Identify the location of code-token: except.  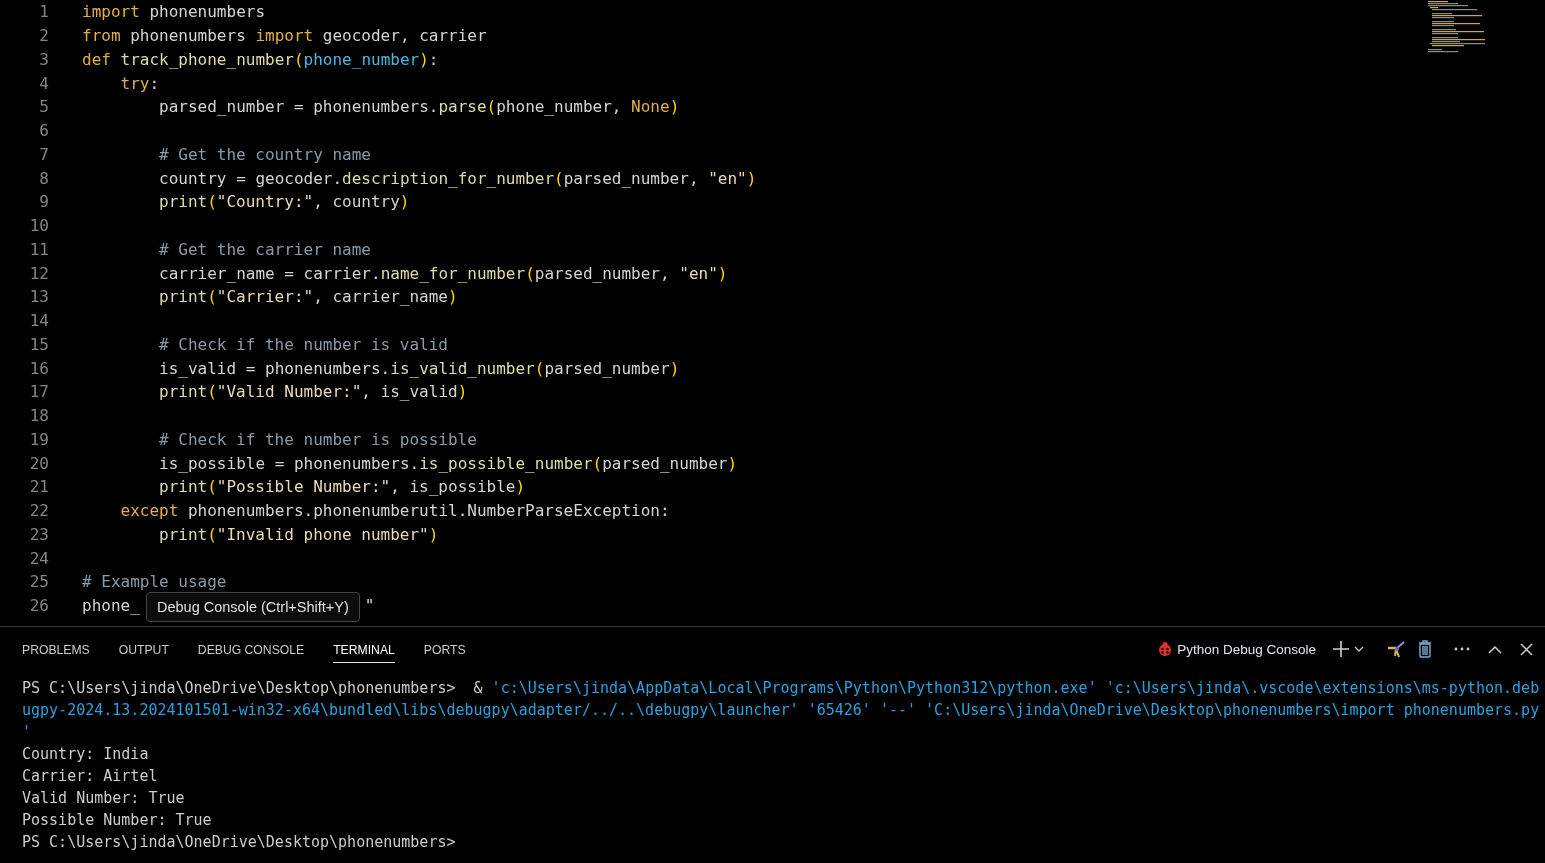
(149, 511).